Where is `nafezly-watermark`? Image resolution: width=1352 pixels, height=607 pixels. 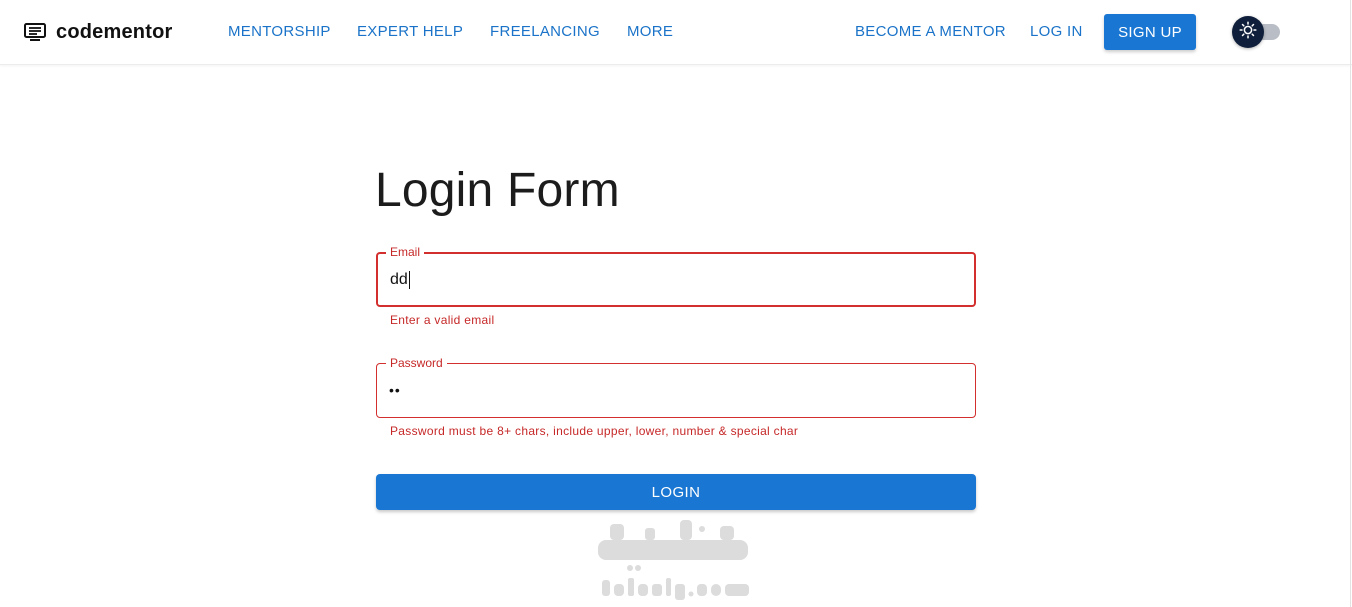 nafezly-watermark is located at coordinates (675, 563).